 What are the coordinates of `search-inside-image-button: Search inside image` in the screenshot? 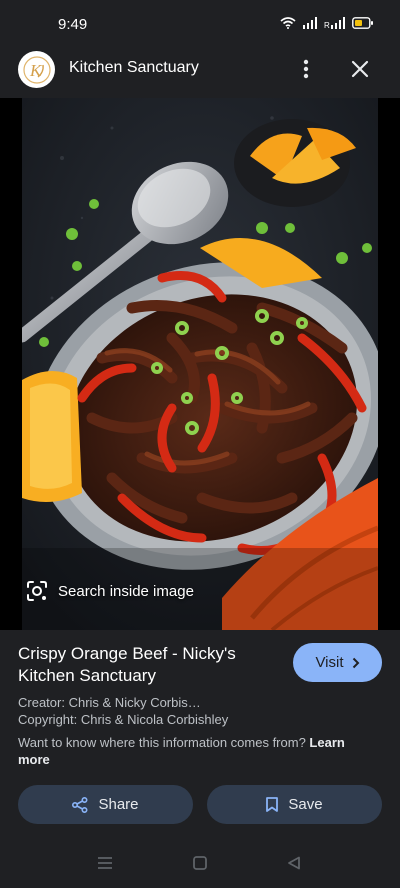 It's located at (110, 591).